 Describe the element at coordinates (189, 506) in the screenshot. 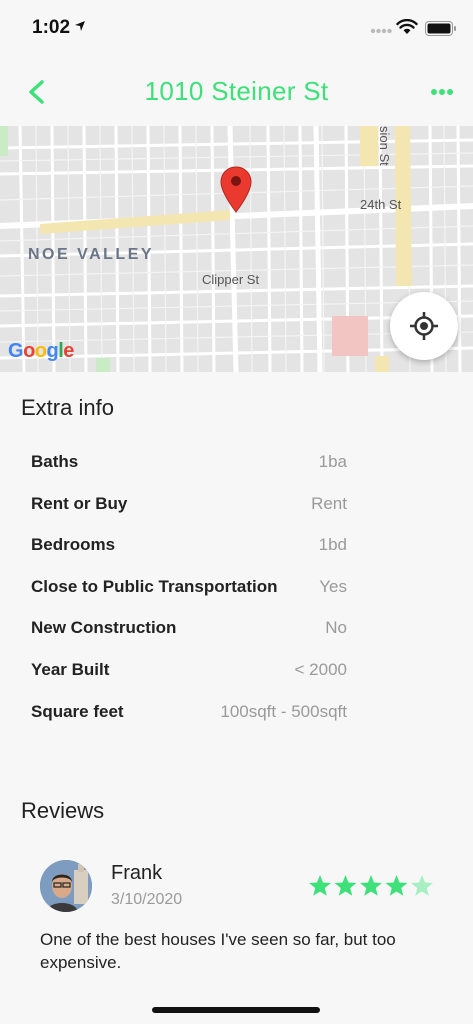

I see `info-row: Rent or Buy Rent` at that location.